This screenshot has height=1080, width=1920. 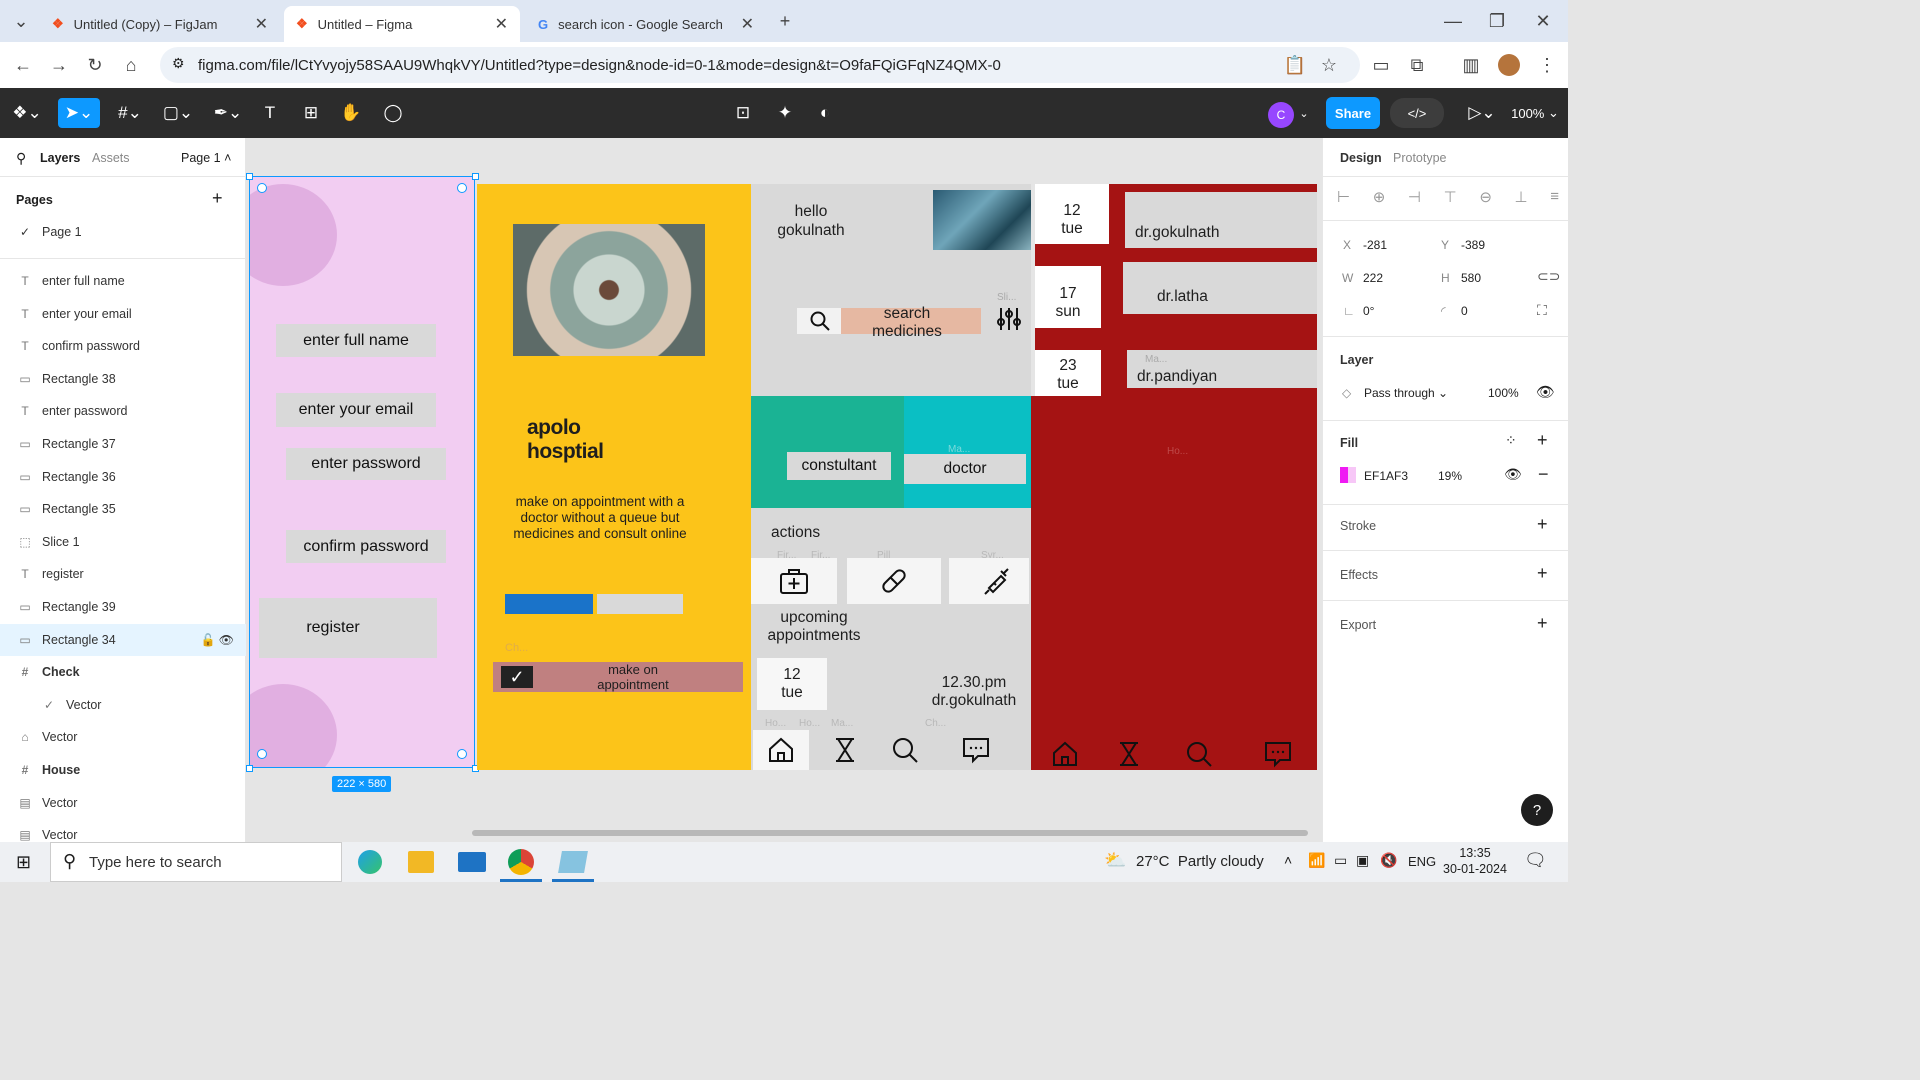 What do you see at coordinates (1222, 369) in the screenshot?
I see `doctor-list-item: Ma... dr.pandiyan` at bounding box center [1222, 369].